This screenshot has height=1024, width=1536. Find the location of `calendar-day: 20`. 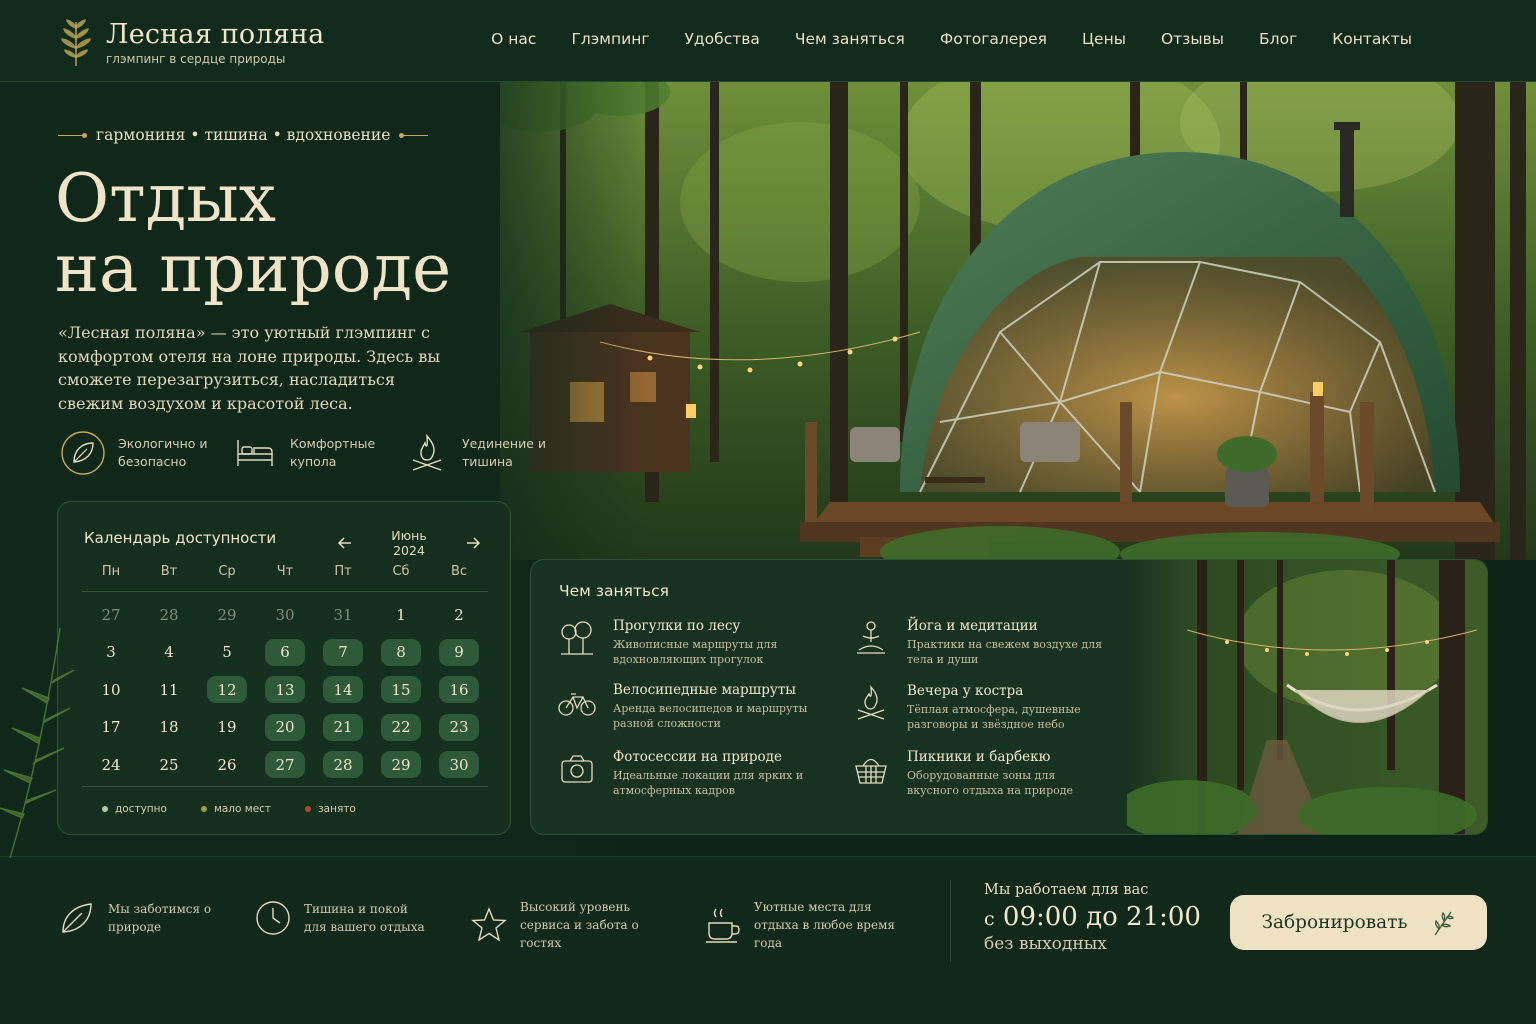

calendar-day: 20 is located at coordinates (285, 728).